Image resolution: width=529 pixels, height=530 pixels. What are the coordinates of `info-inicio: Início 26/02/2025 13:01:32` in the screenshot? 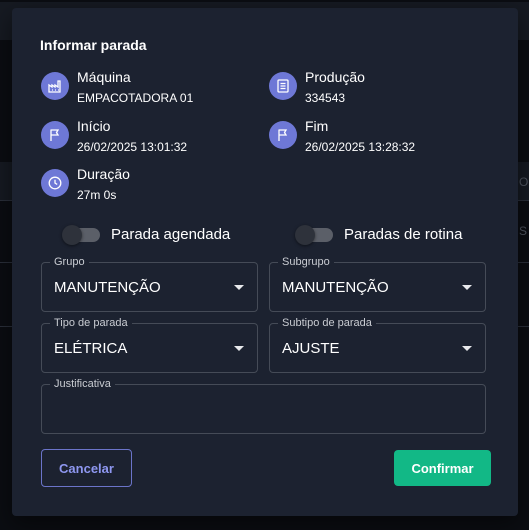 It's located at (114, 136).